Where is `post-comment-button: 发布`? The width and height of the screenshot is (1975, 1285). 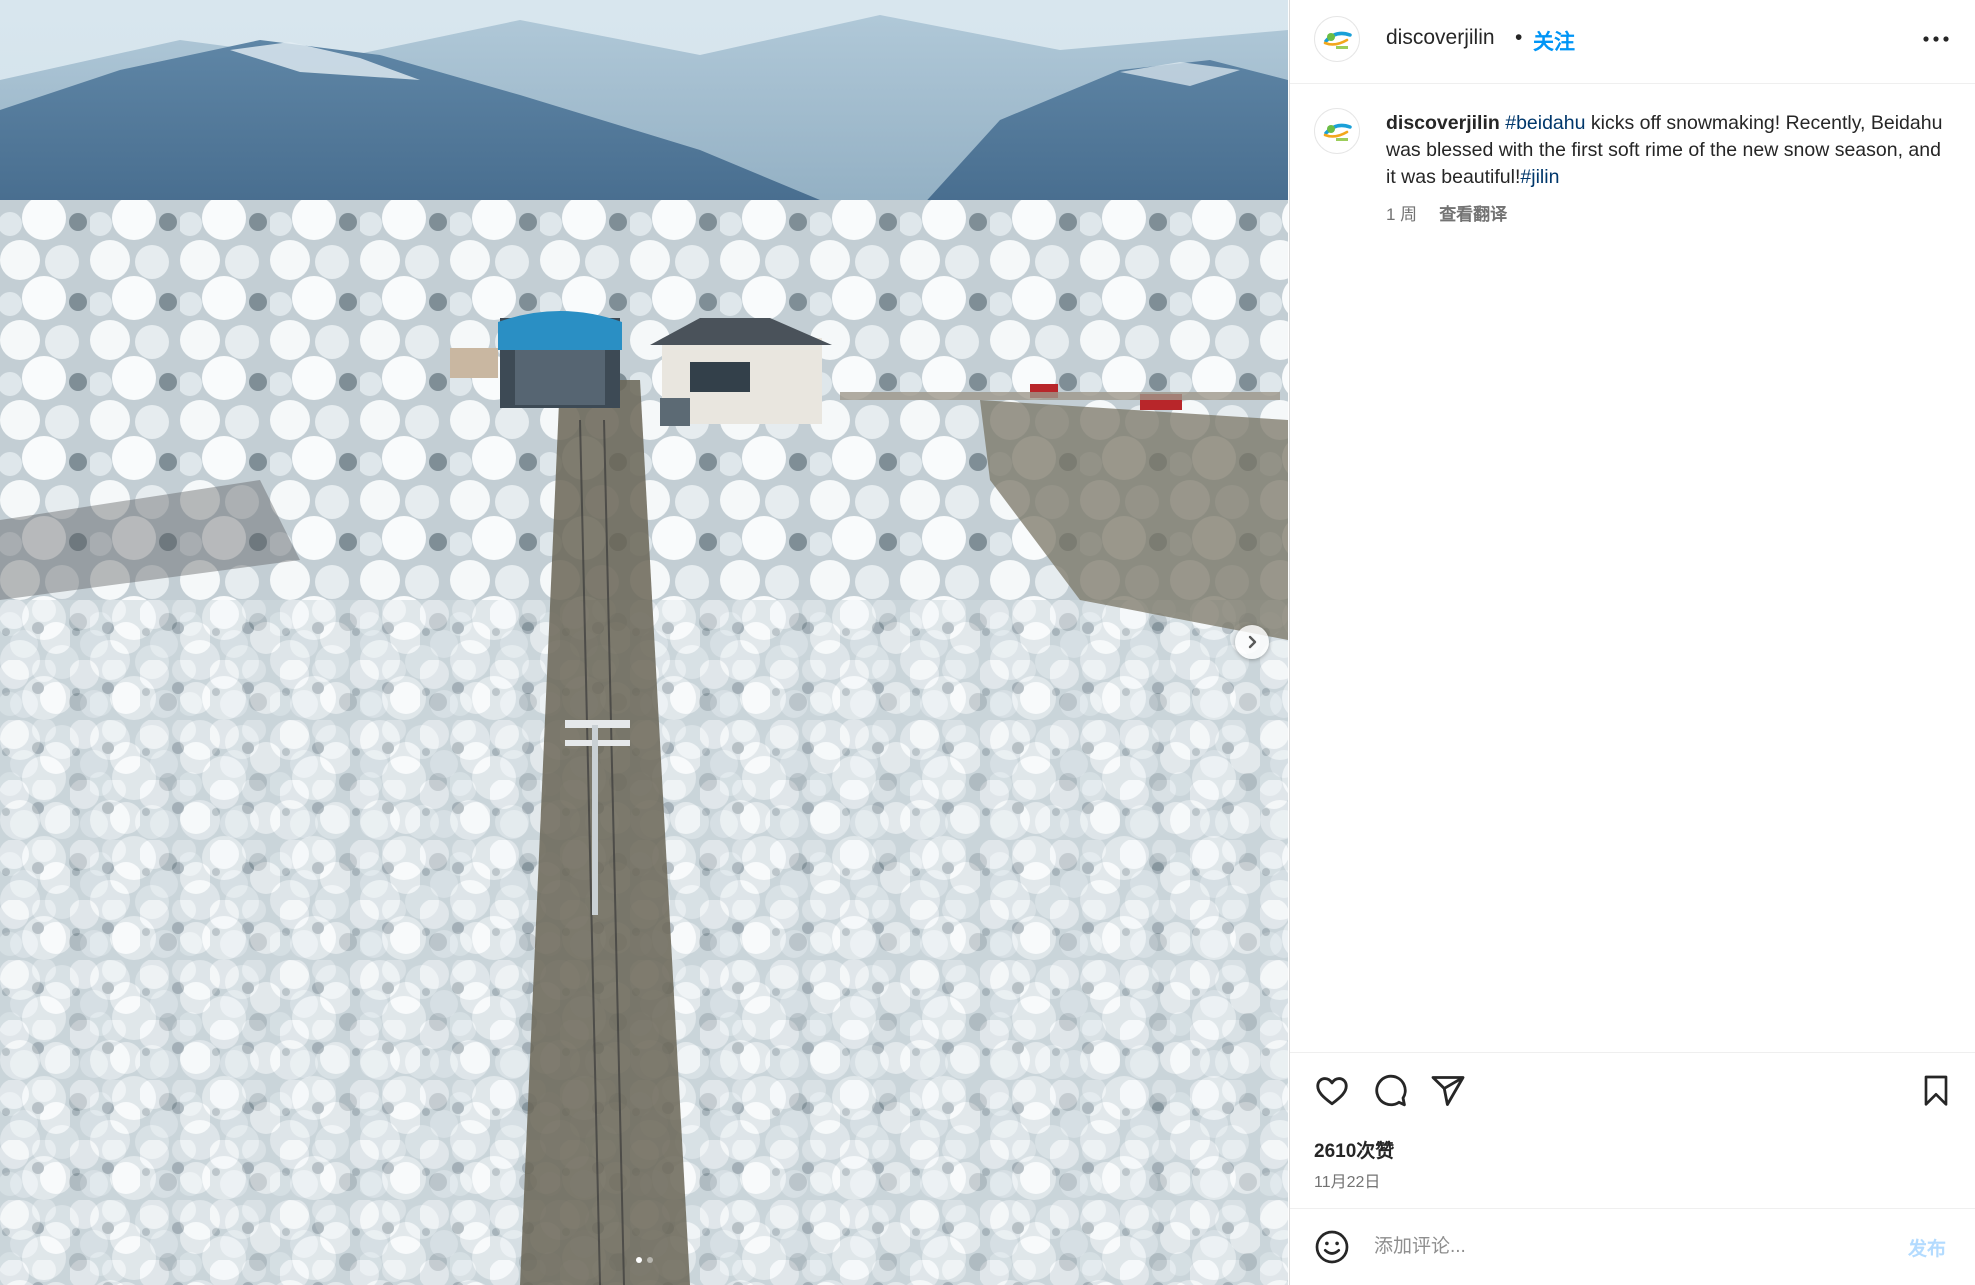
post-comment-button: 发布 is located at coordinates (1927, 1247).